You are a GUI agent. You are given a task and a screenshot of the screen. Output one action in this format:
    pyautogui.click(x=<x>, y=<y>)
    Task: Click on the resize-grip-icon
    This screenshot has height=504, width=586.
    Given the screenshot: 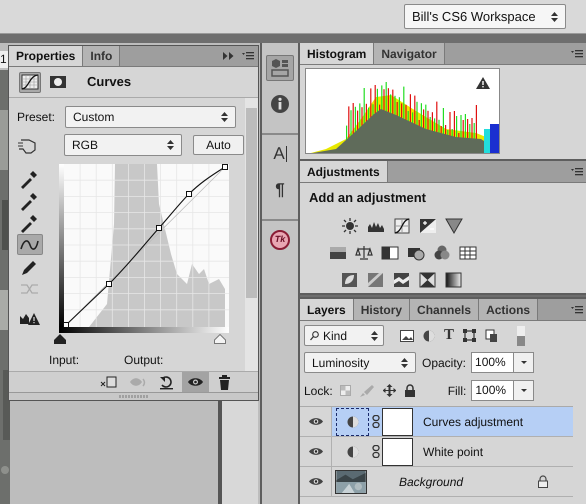 What is the action you would take?
    pyautogui.click(x=133, y=396)
    